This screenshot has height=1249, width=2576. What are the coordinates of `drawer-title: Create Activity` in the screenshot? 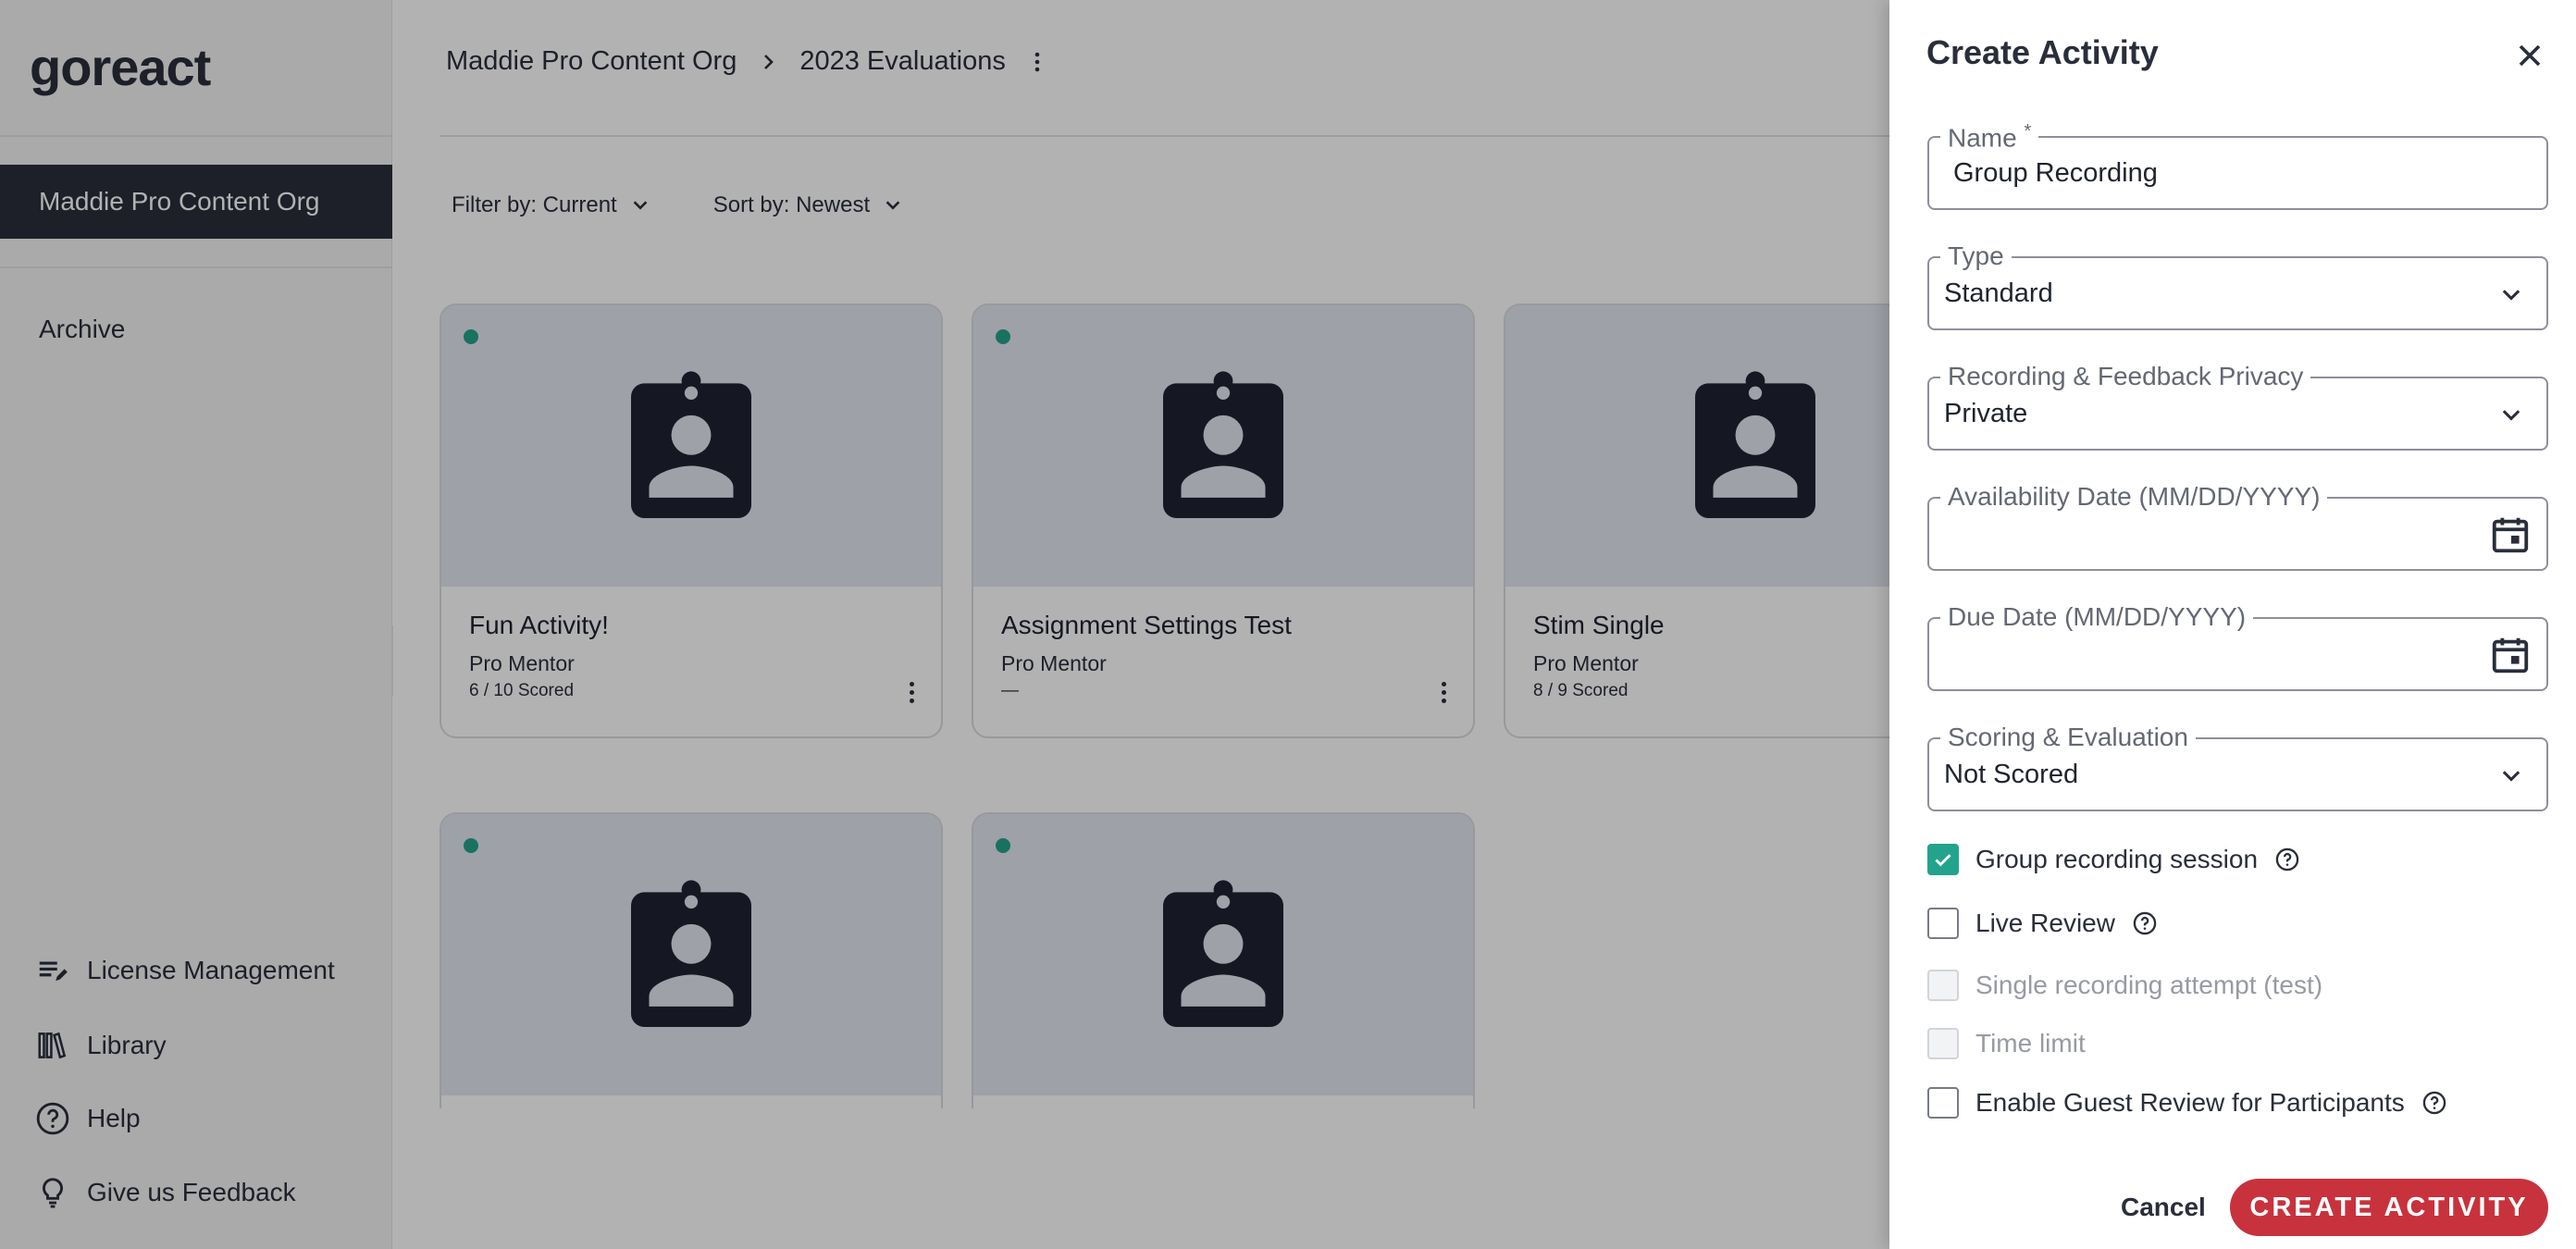 It's located at (2042, 52).